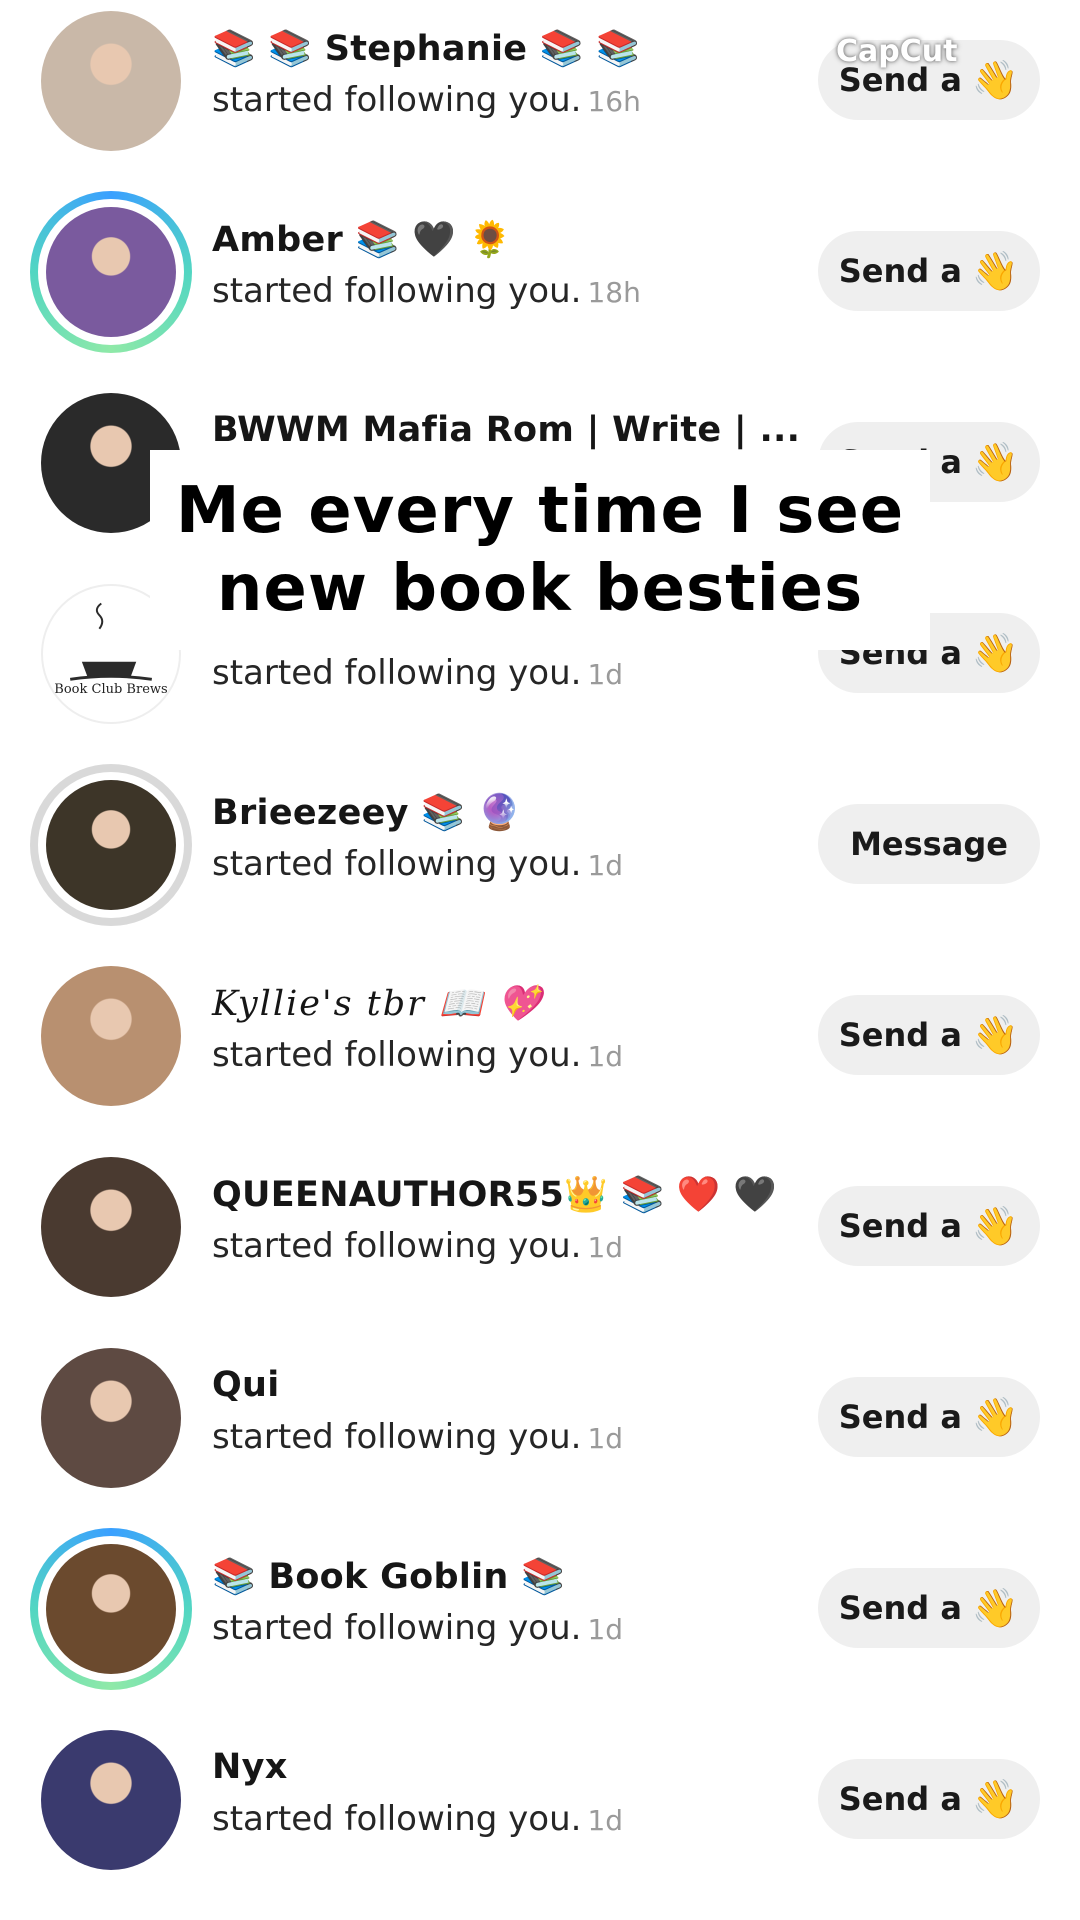  What do you see at coordinates (494, 1194) in the screenshot?
I see `follower-name: QUEENAUTHOR55👑 📚 ❤️ 🖤` at bounding box center [494, 1194].